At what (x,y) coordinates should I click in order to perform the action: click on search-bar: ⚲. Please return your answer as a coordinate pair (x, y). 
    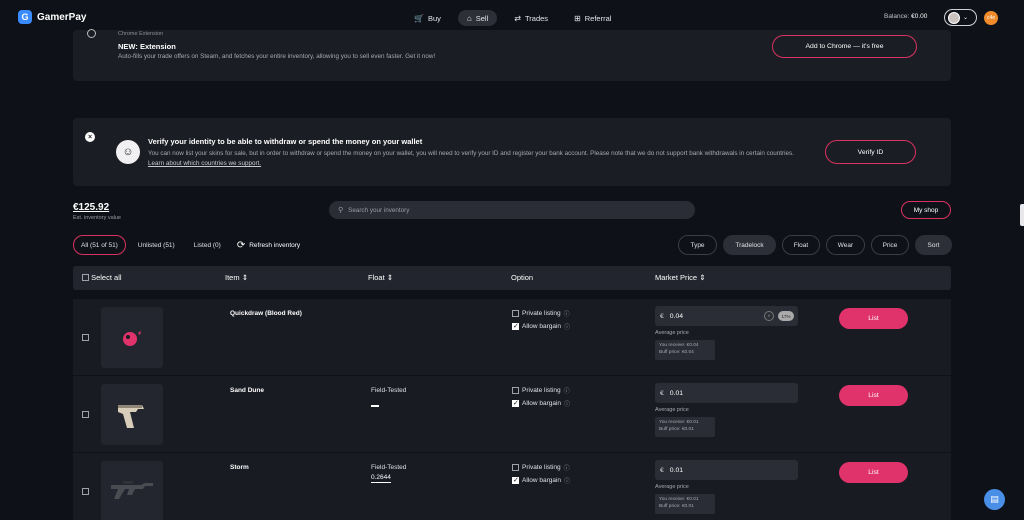
    Looking at the image, I should click on (512, 210).